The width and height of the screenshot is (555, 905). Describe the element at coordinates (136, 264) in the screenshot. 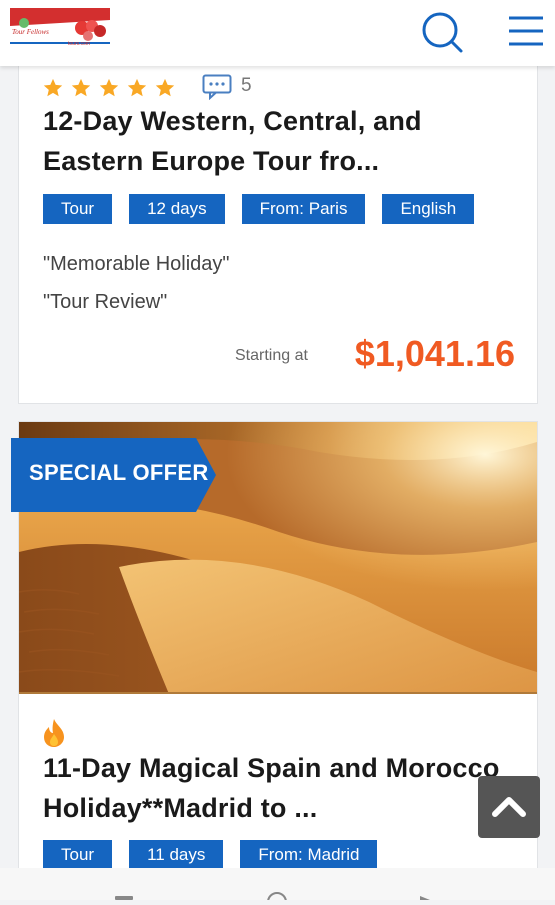

I see `review-quote: "Memorable Holiday"` at that location.